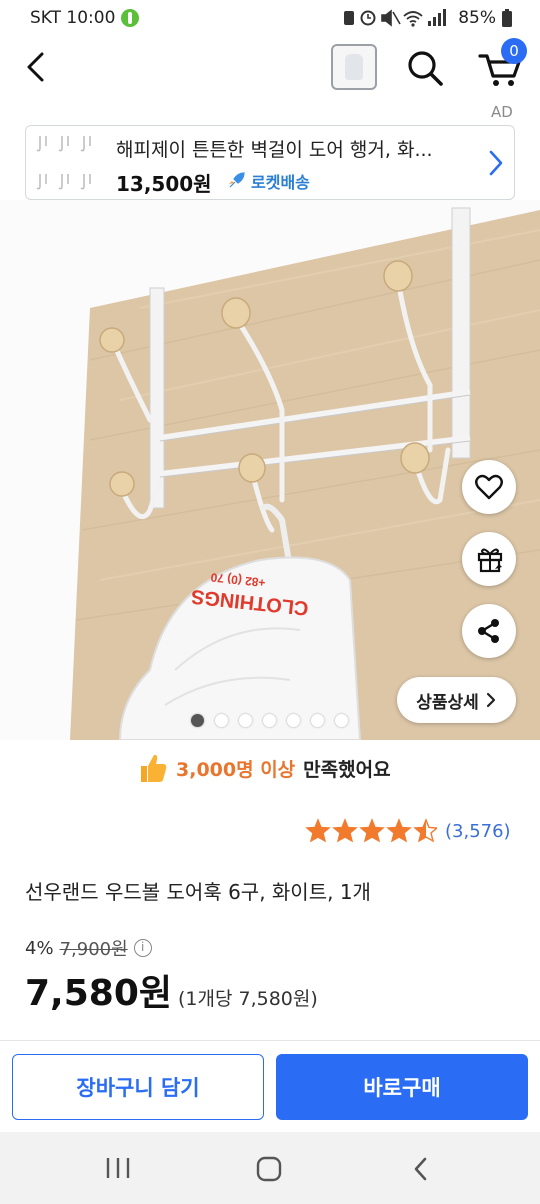  I want to click on rocket-delivery-label: 로켓배송, so click(280, 182).